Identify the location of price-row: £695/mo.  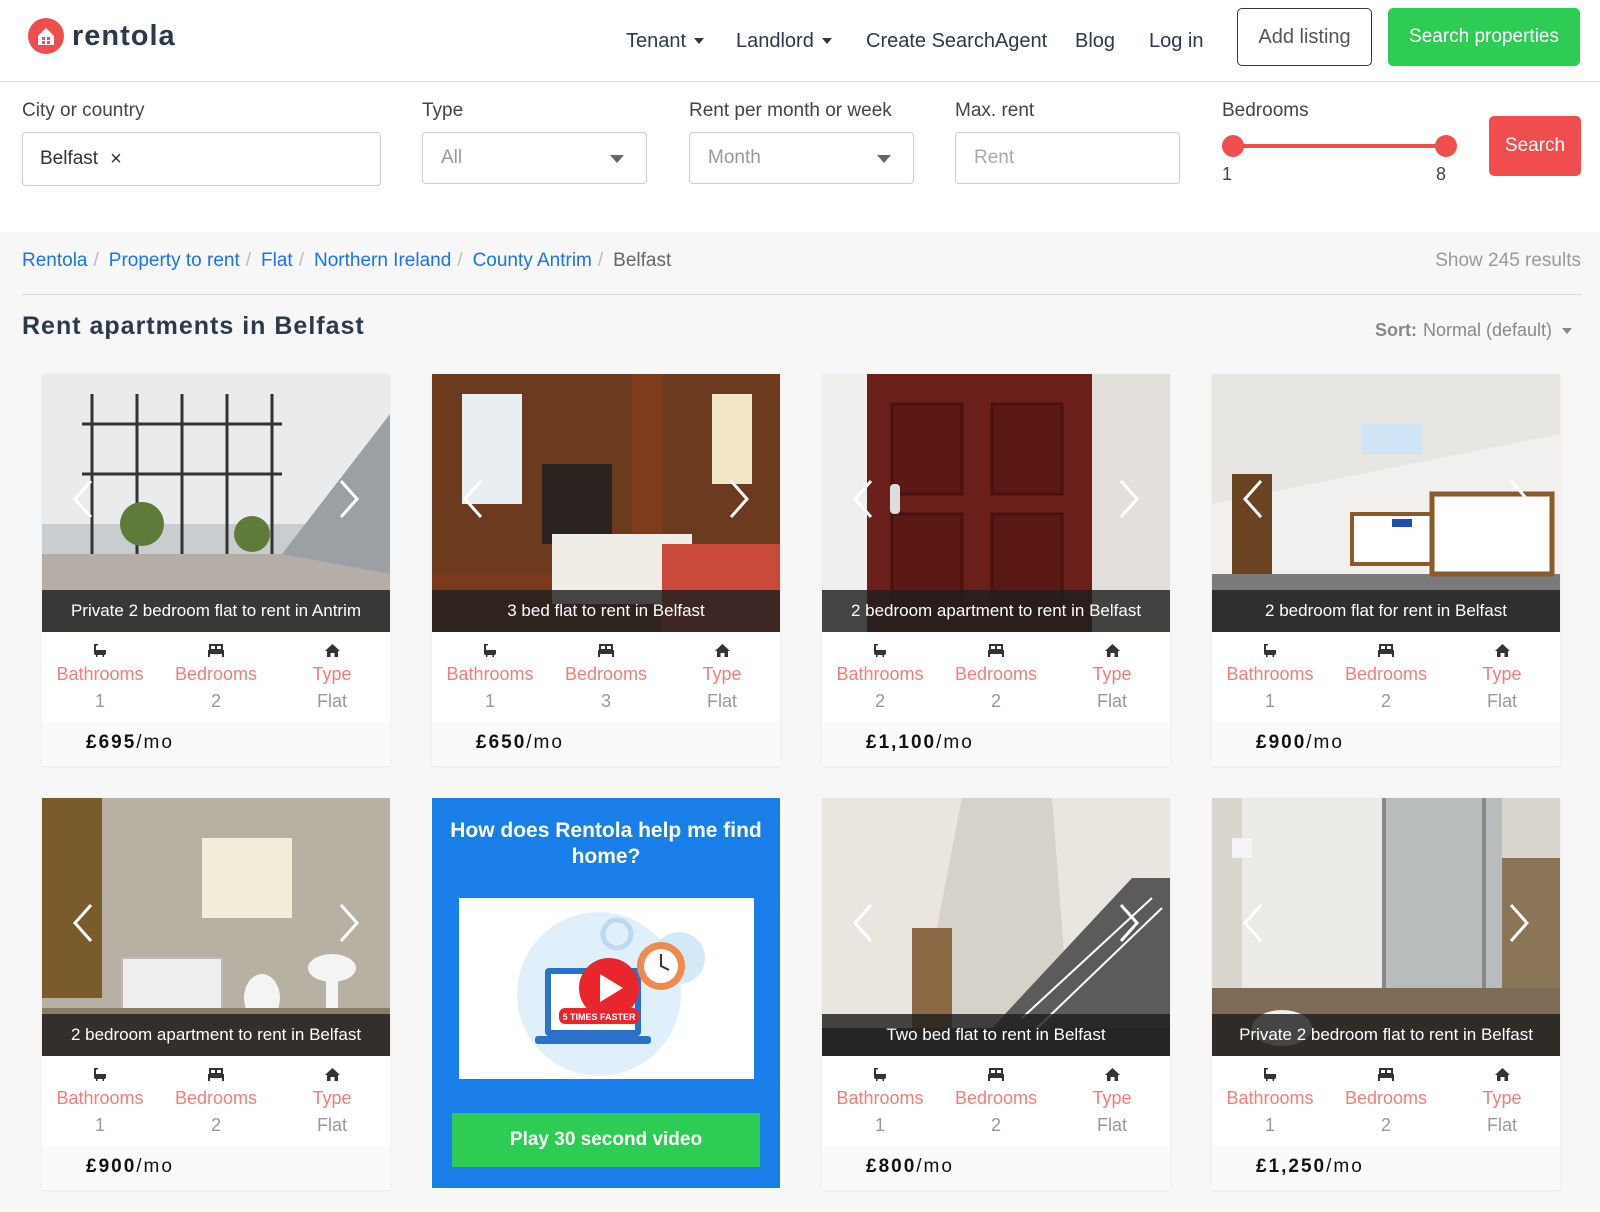
(216, 744).